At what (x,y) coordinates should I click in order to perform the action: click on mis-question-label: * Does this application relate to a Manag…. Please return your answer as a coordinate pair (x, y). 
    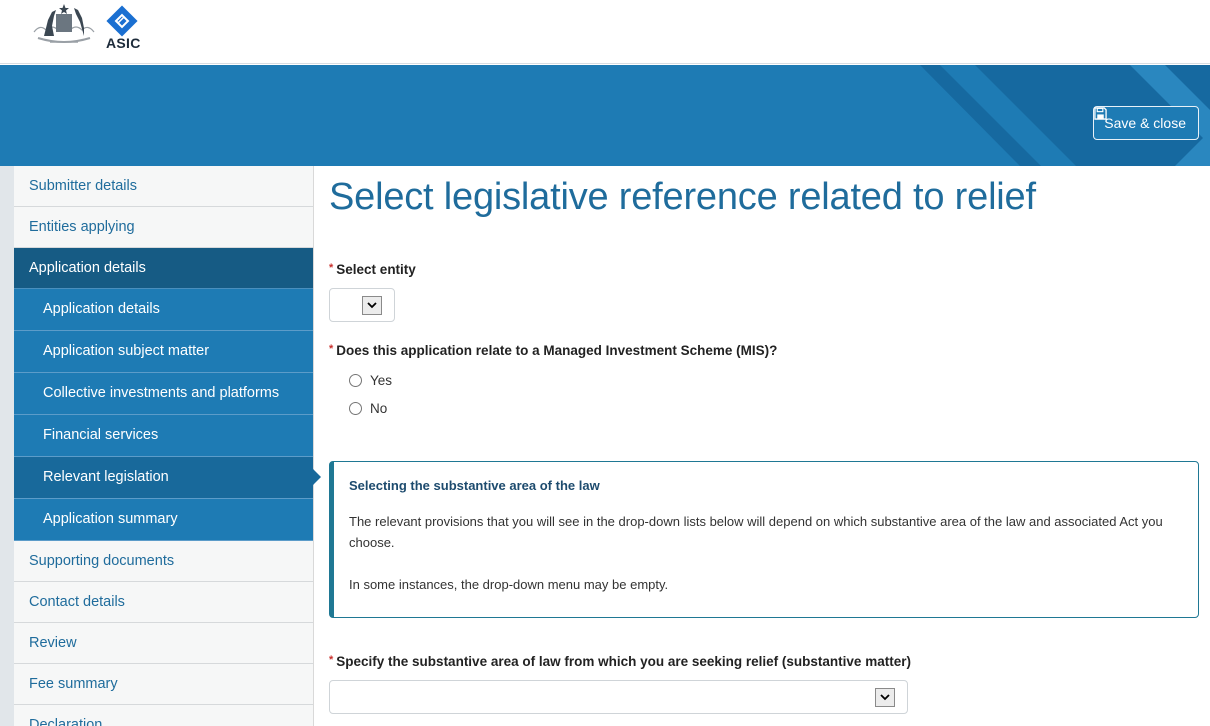
    Looking at the image, I should click on (553, 350).